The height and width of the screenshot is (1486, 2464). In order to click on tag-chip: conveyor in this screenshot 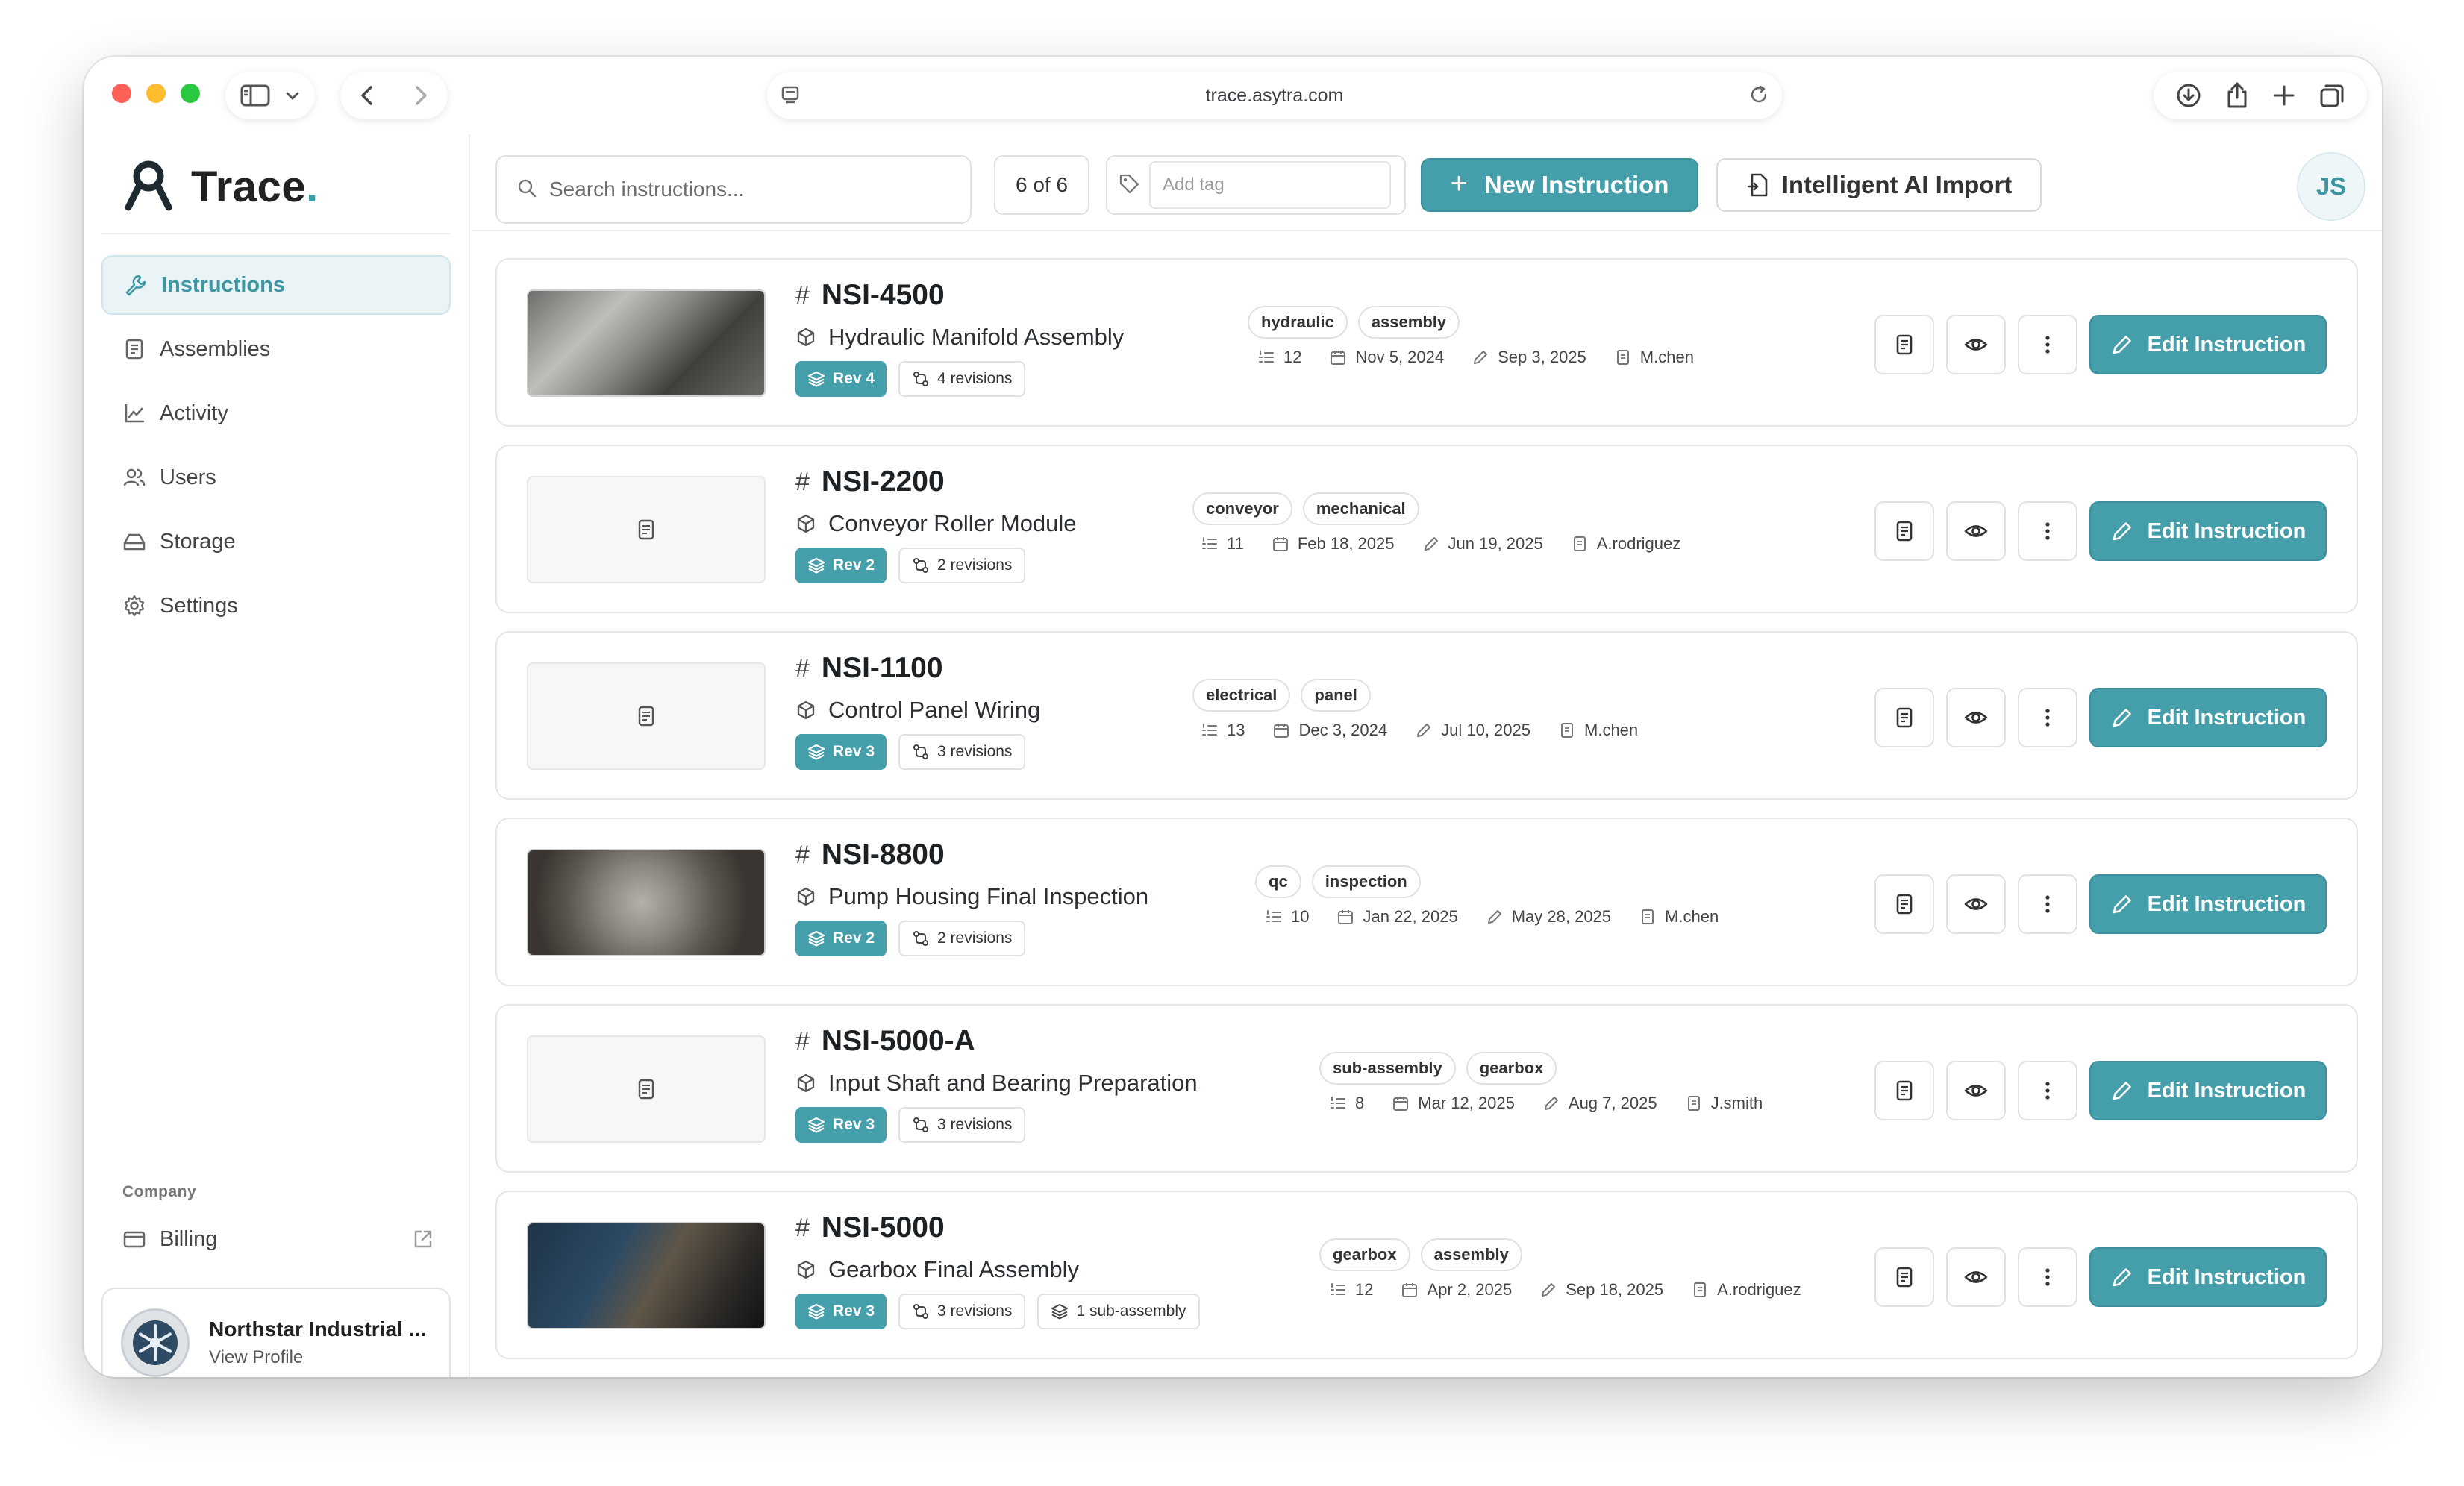, I will do `click(1242, 508)`.